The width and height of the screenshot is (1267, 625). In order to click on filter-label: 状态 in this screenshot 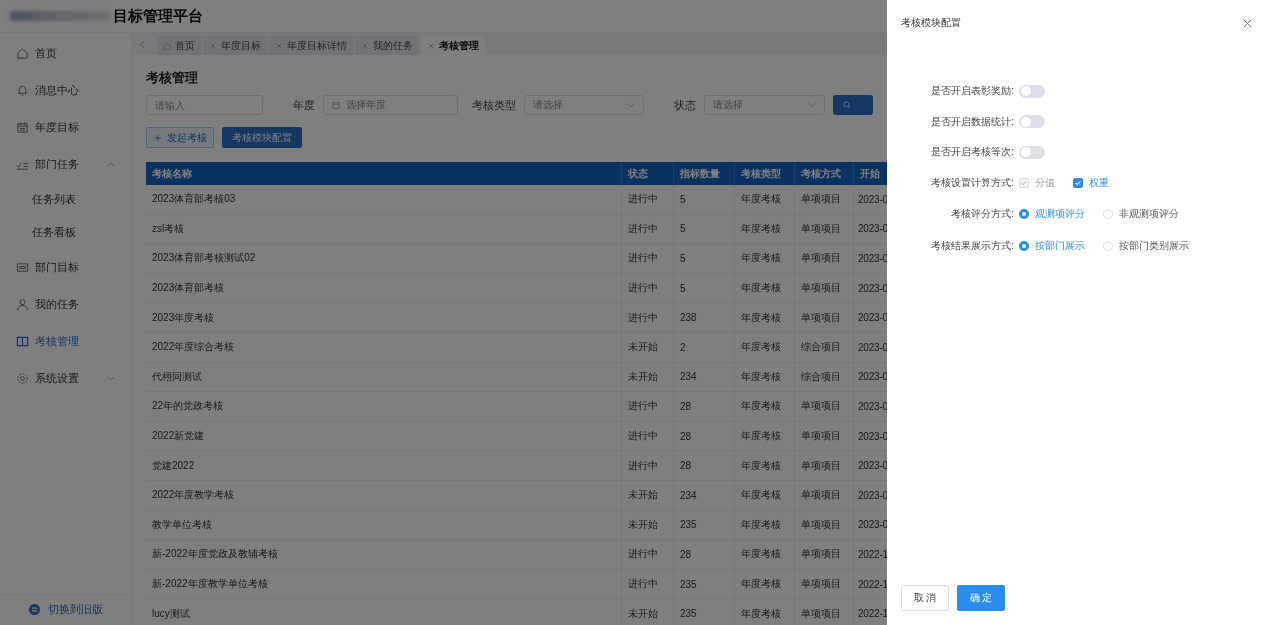, I will do `click(685, 105)`.